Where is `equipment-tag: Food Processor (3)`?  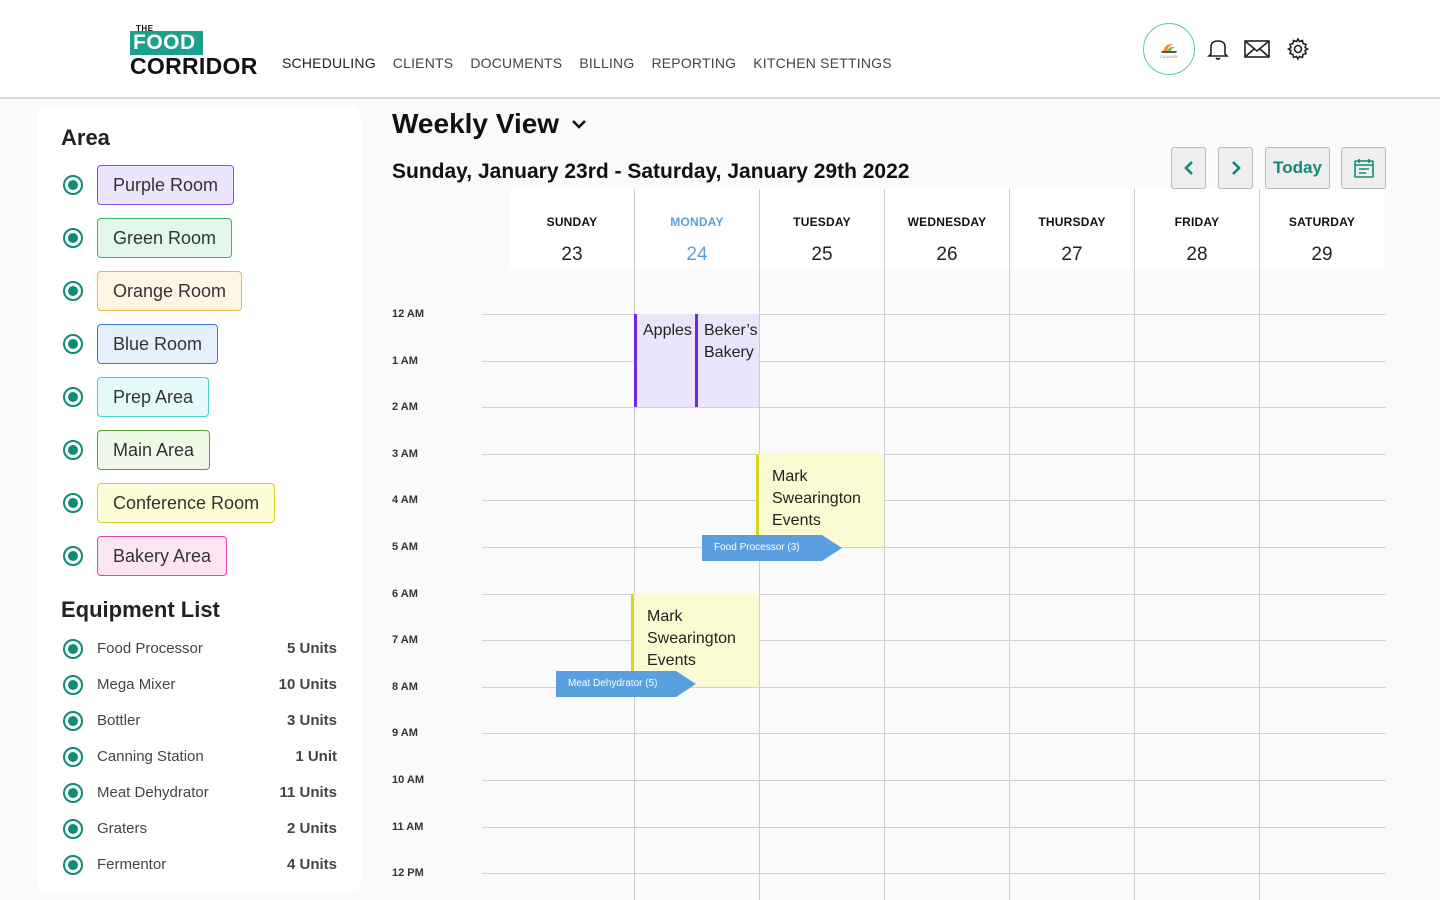
equipment-tag: Food Processor (3) is located at coordinates (772, 548).